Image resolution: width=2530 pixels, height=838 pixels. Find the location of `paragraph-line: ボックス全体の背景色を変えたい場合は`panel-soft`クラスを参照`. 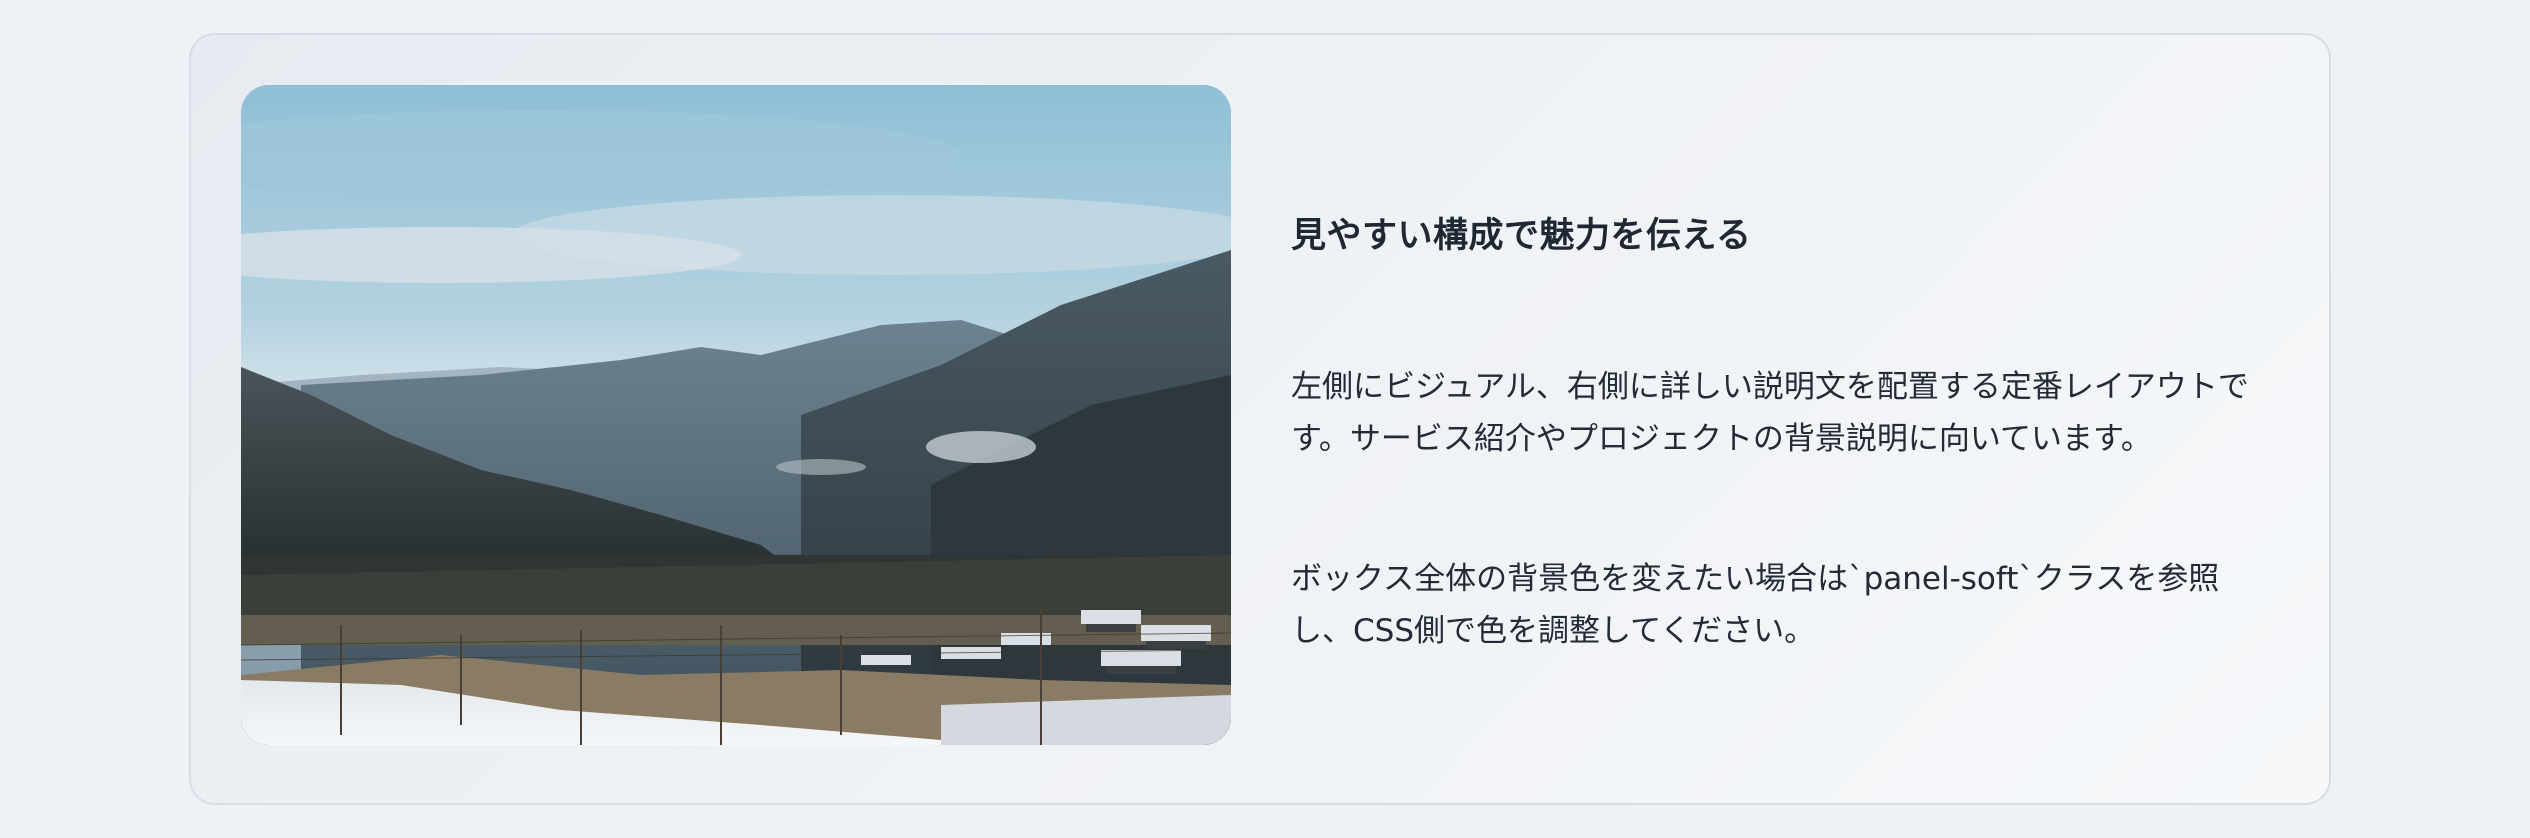

paragraph-line: ボックス全体の背景色を変えたい場合は`panel-soft`クラスを参照 is located at coordinates (1755, 579).